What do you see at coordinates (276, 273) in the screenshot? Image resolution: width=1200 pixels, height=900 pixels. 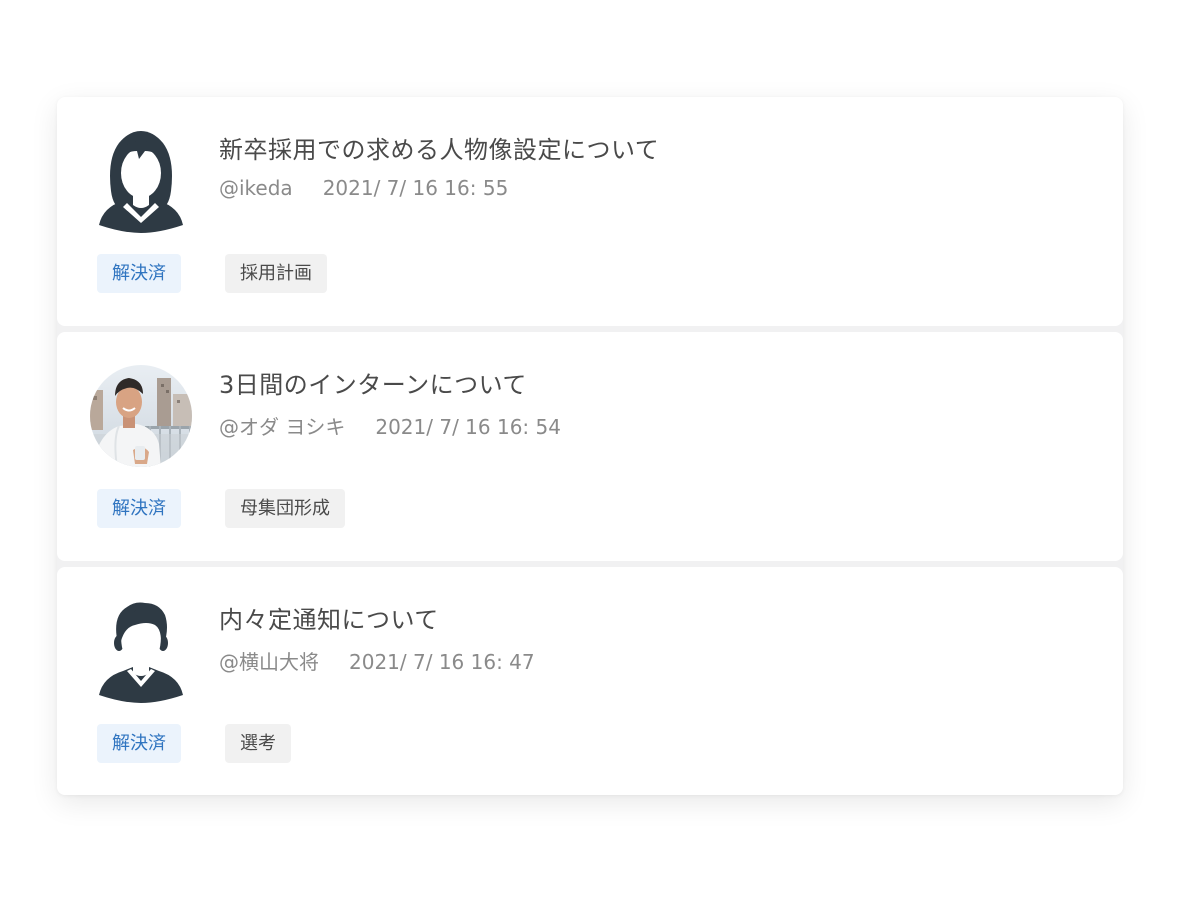 I see `category-tag: 採用計画` at bounding box center [276, 273].